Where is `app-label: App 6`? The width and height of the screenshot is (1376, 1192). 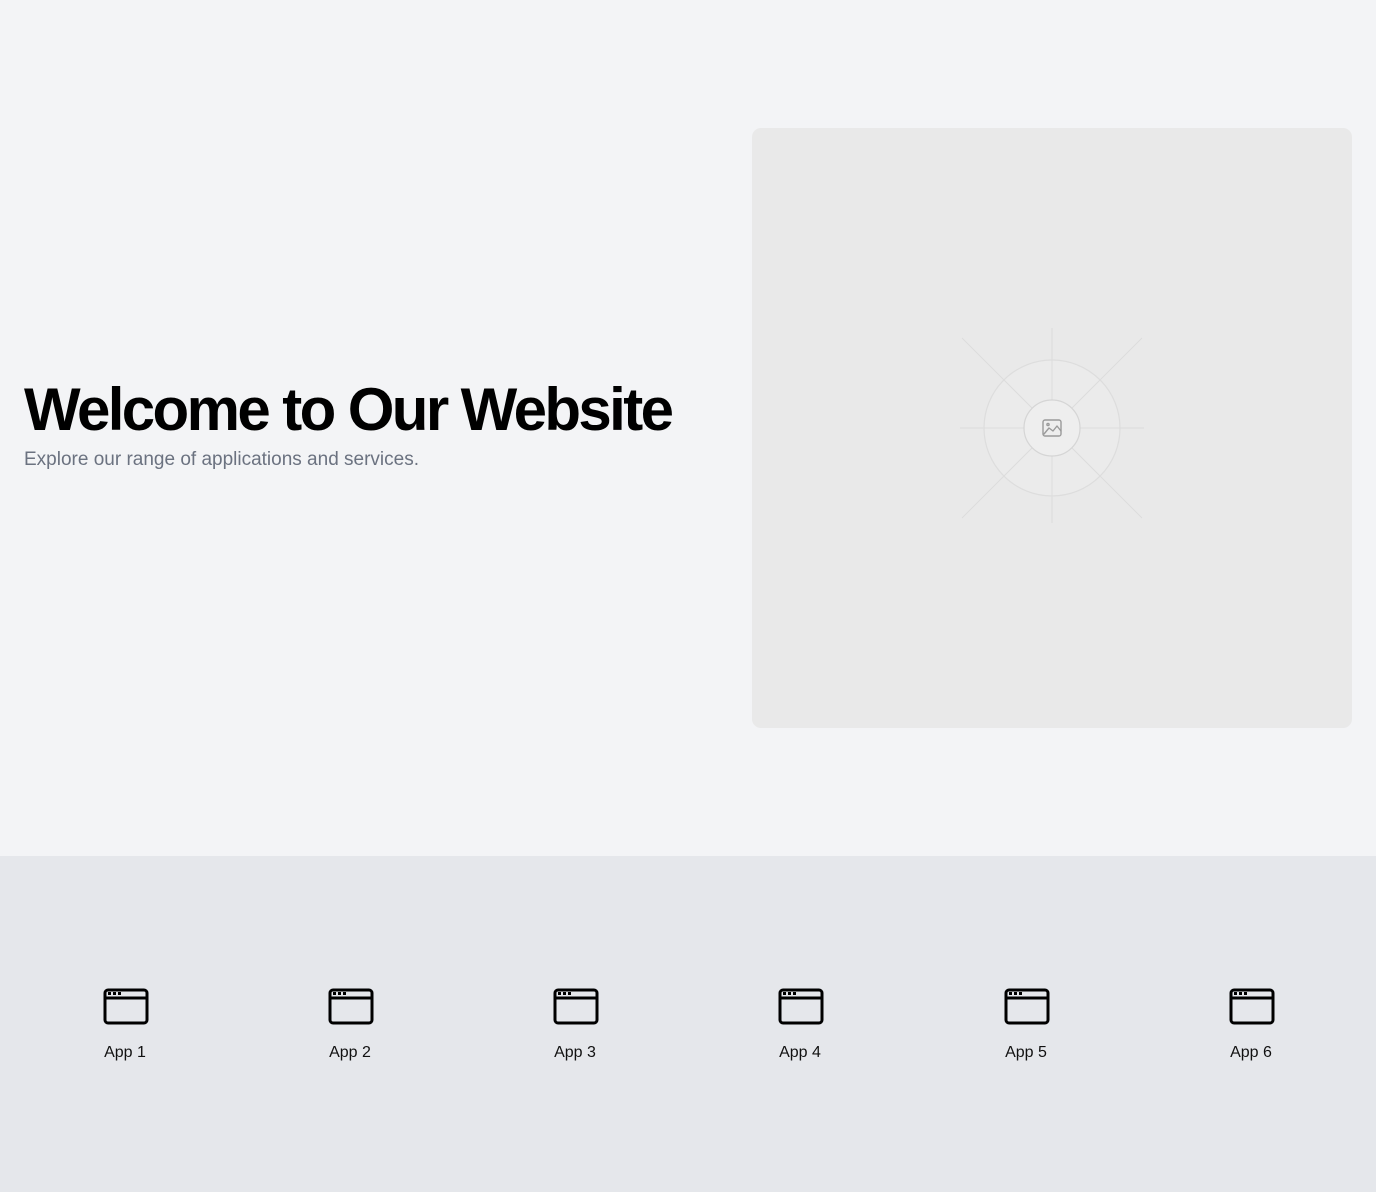
app-label: App 6 is located at coordinates (1251, 1052).